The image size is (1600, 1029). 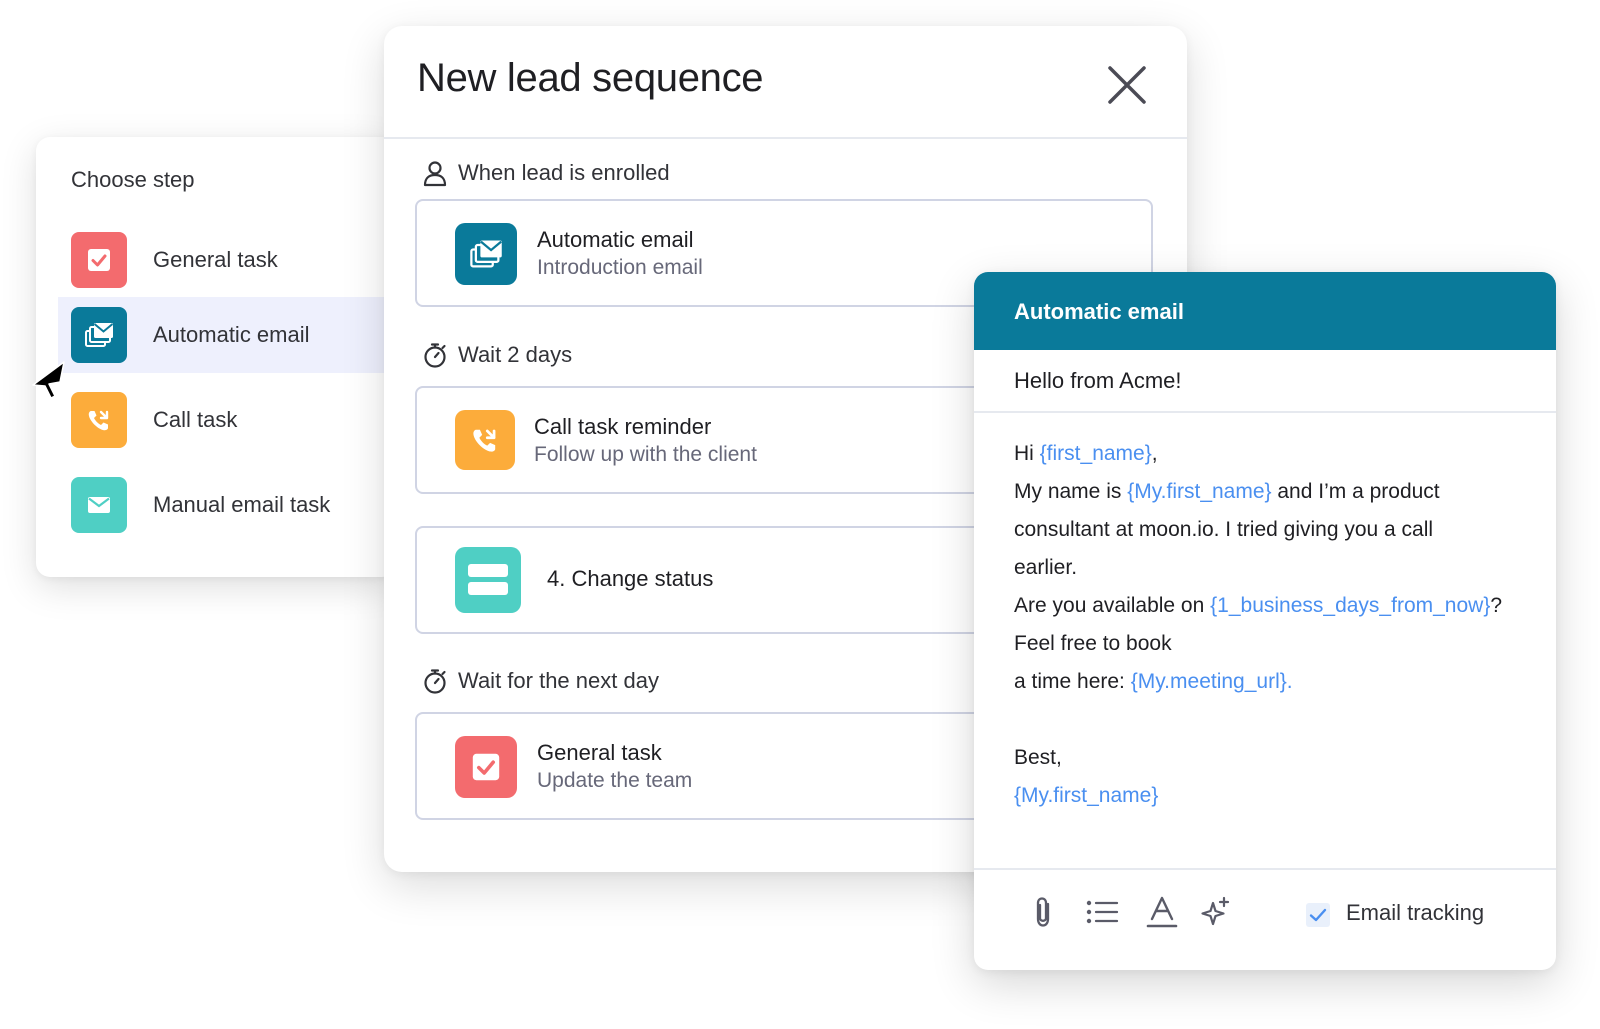 What do you see at coordinates (623, 426) in the screenshot?
I see `step-card-title: Call task reminder` at bounding box center [623, 426].